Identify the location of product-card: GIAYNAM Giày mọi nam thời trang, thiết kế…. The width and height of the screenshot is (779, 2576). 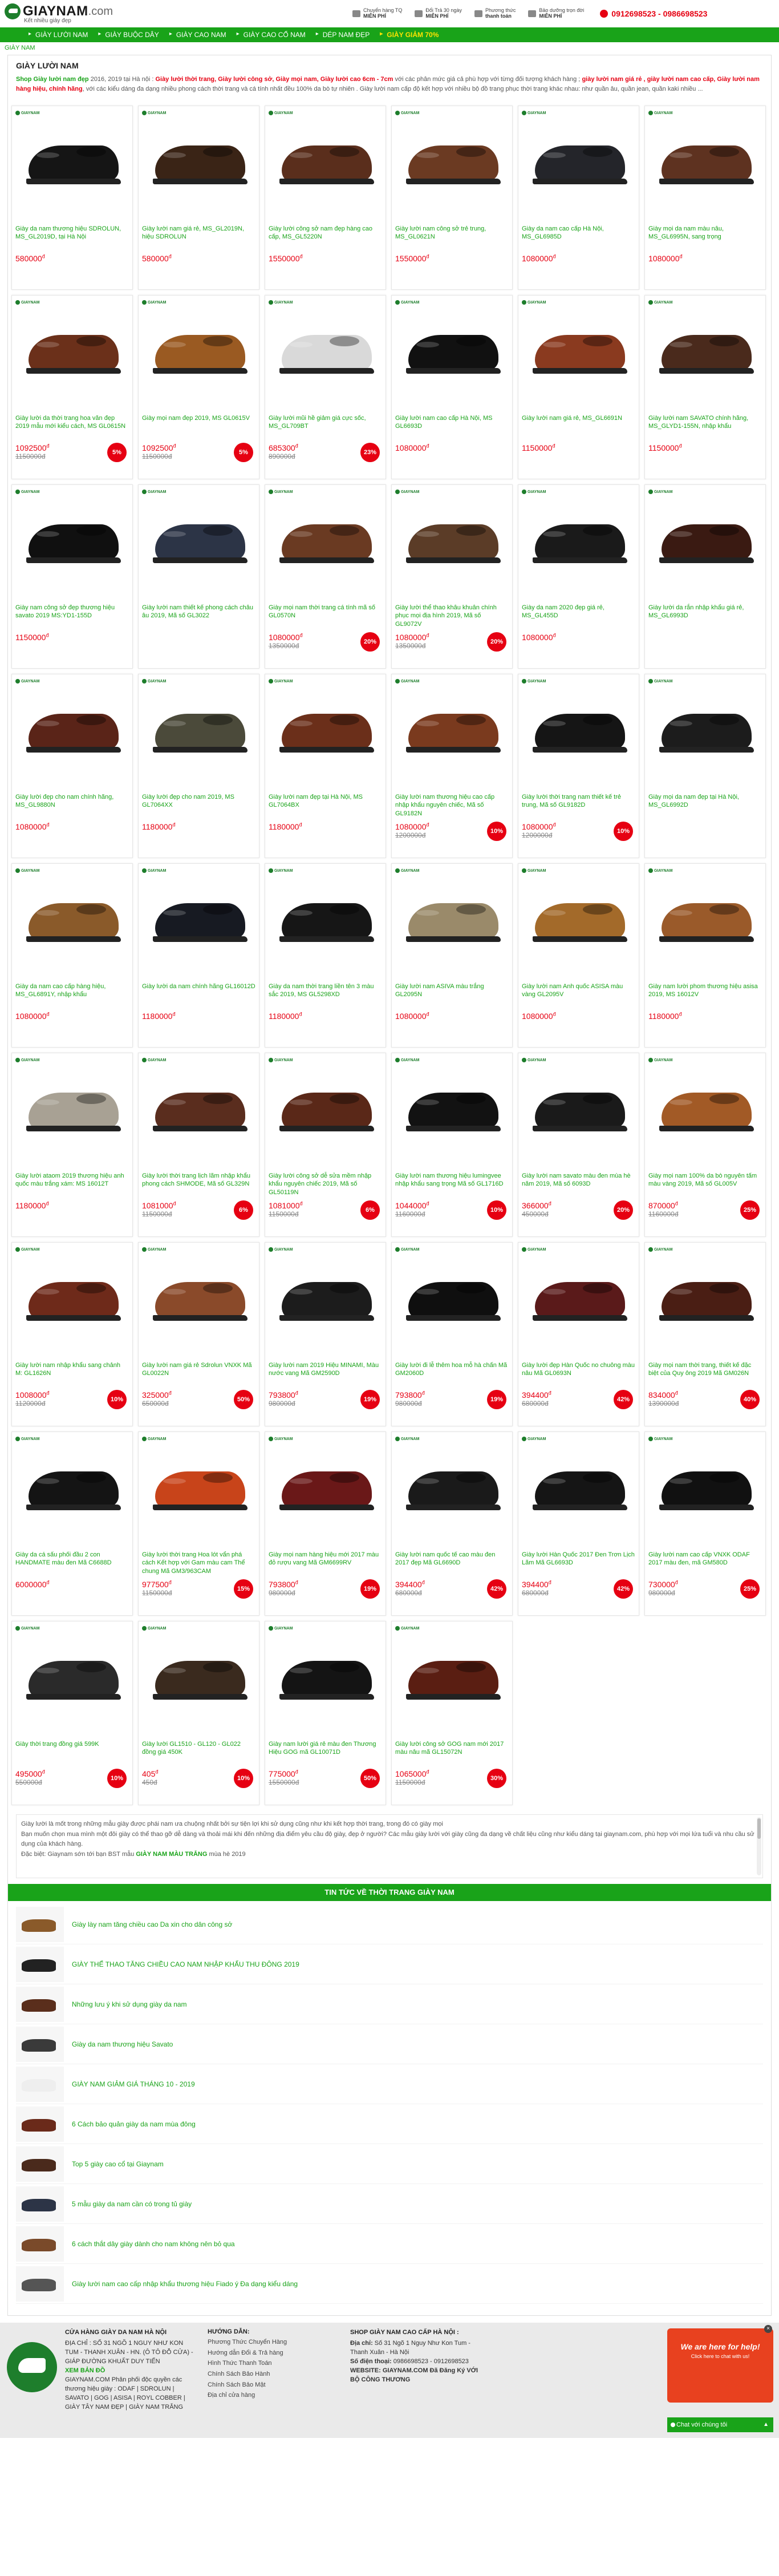
(705, 1334).